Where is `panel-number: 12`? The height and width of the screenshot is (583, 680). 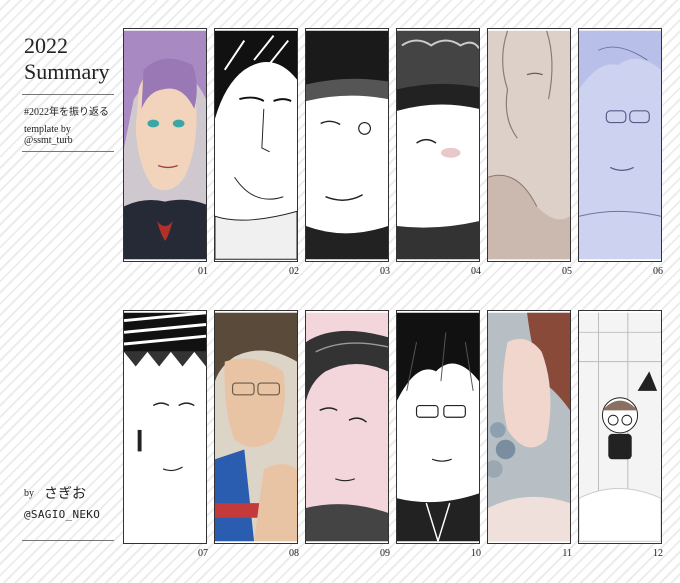
panel-number: 12 is located at coordinates (658, 553).